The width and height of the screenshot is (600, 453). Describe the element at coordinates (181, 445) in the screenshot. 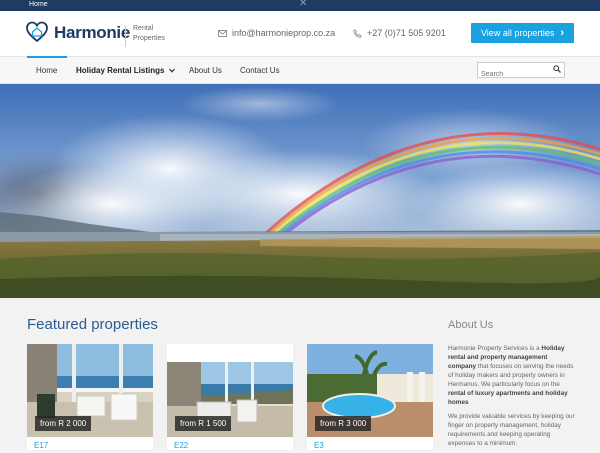

I see `property-code: E22` at that location.